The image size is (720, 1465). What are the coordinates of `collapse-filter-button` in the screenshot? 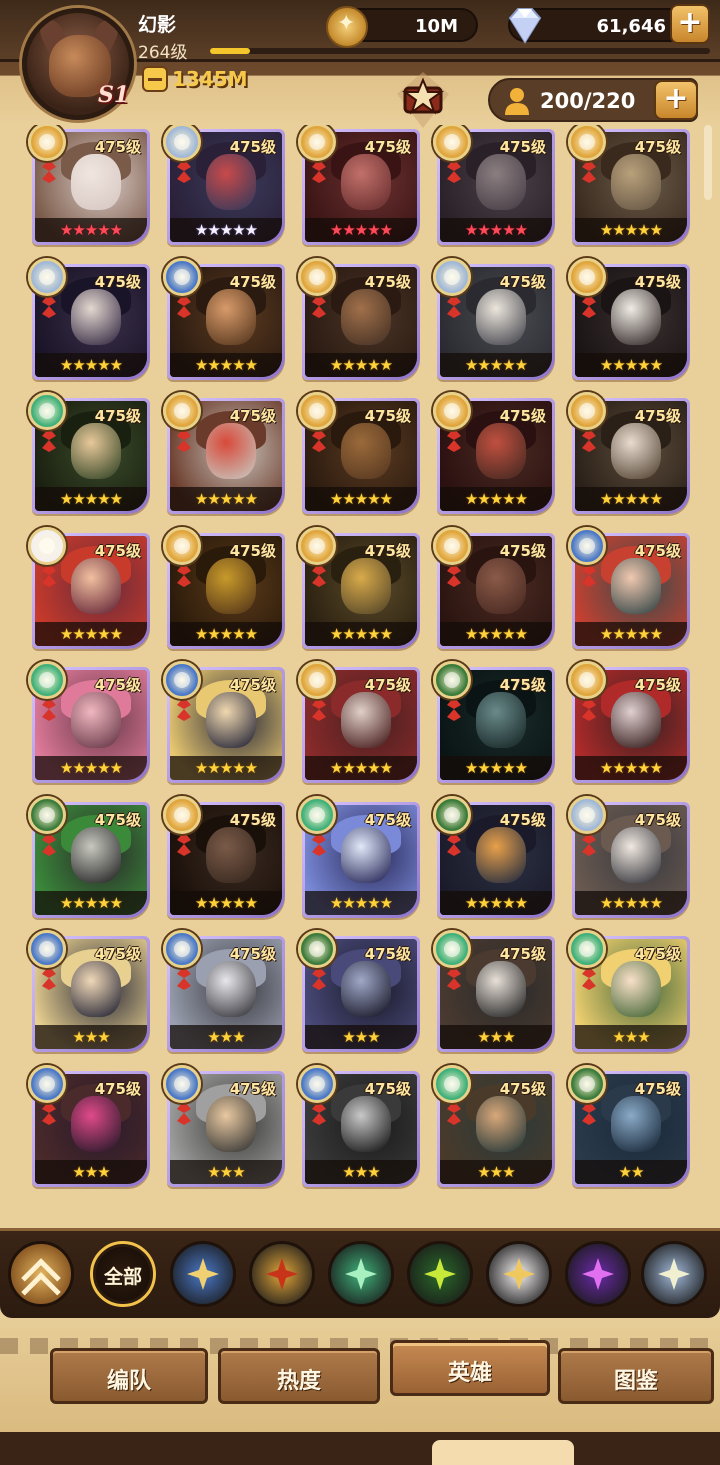 It's located at (41, 1276).